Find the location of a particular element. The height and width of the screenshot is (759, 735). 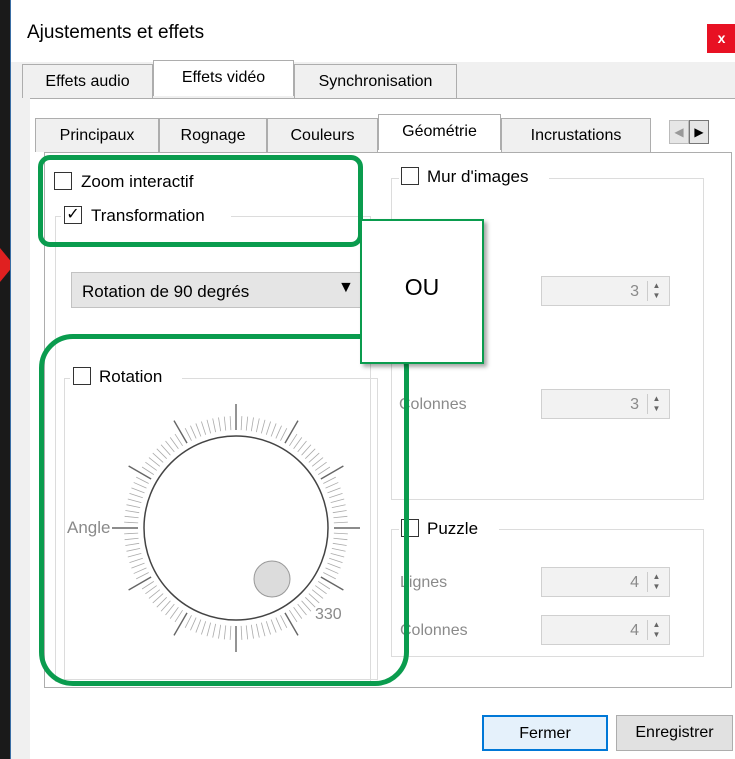

wall-rows-spinbox: 3 ▲ ▼ is located at coordinates (605, 291).